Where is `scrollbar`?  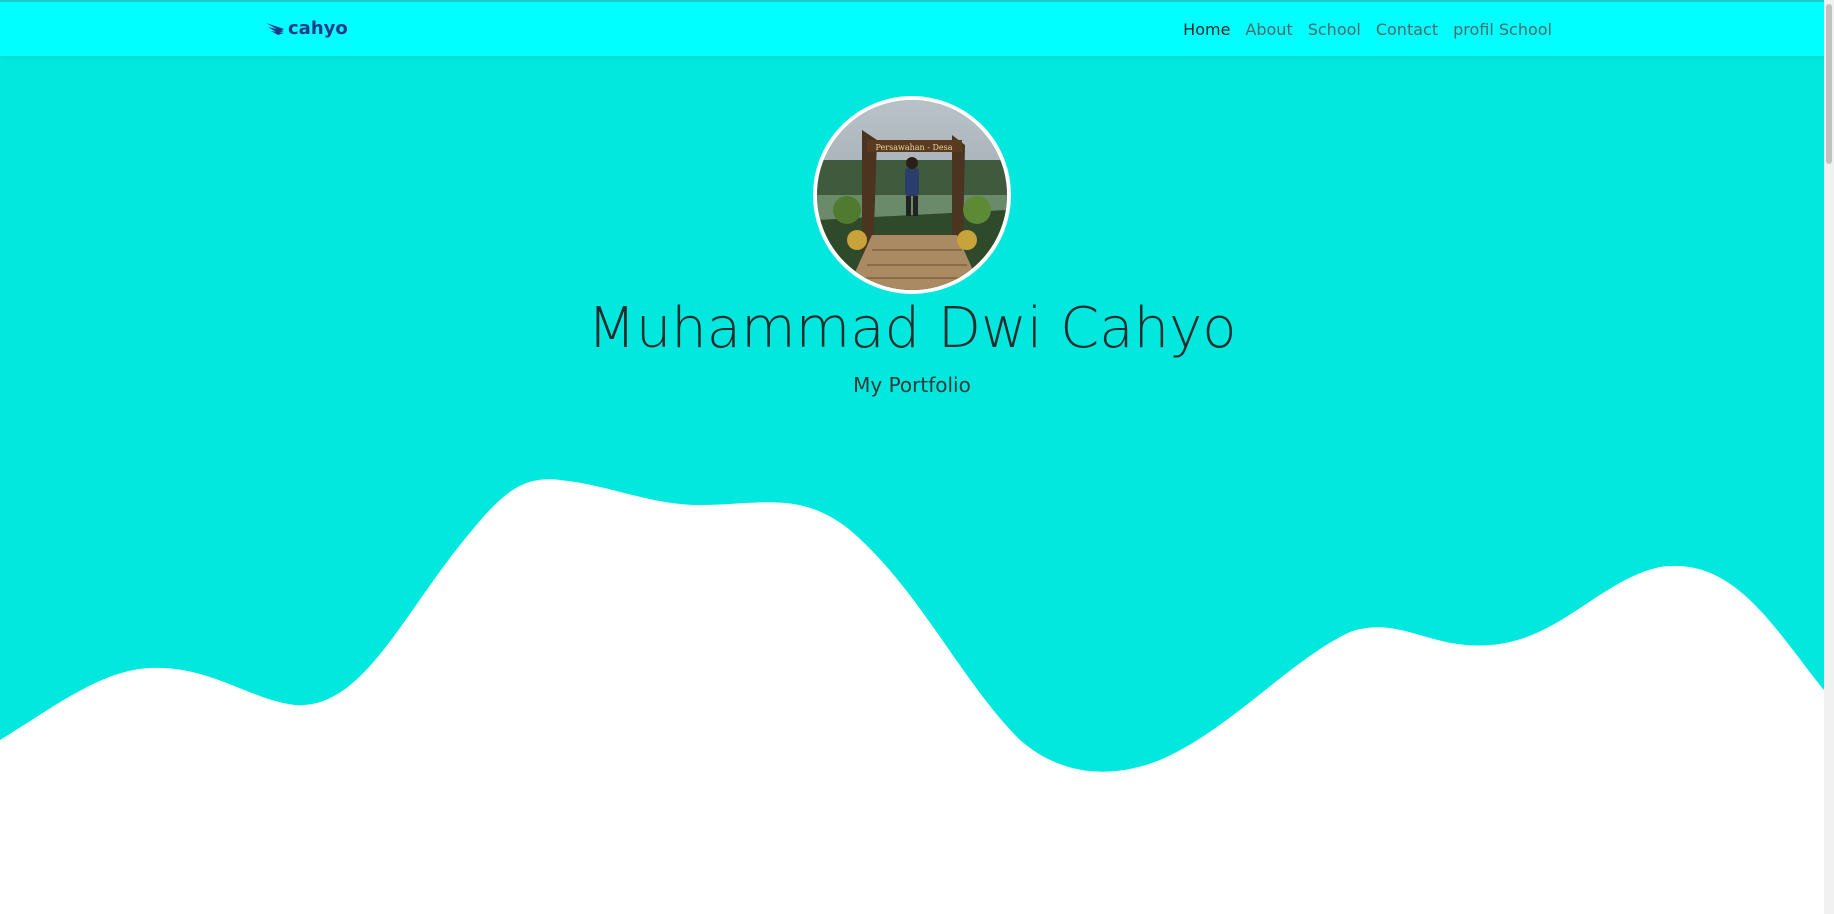 scrollbar is located at coordinates (1829, 457).